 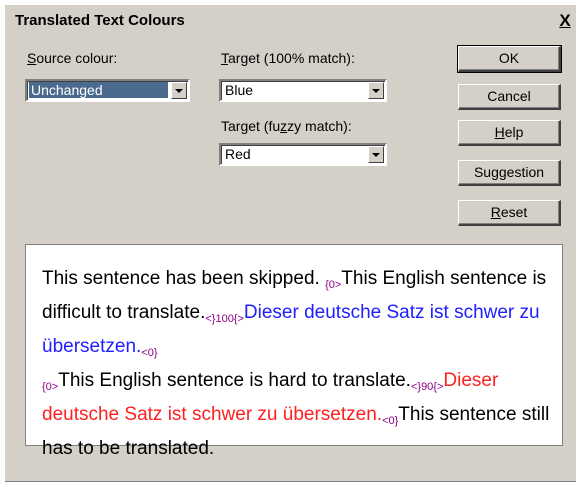 I want to click on source-colour-select: Unchanged, so click(x=107, y=90).